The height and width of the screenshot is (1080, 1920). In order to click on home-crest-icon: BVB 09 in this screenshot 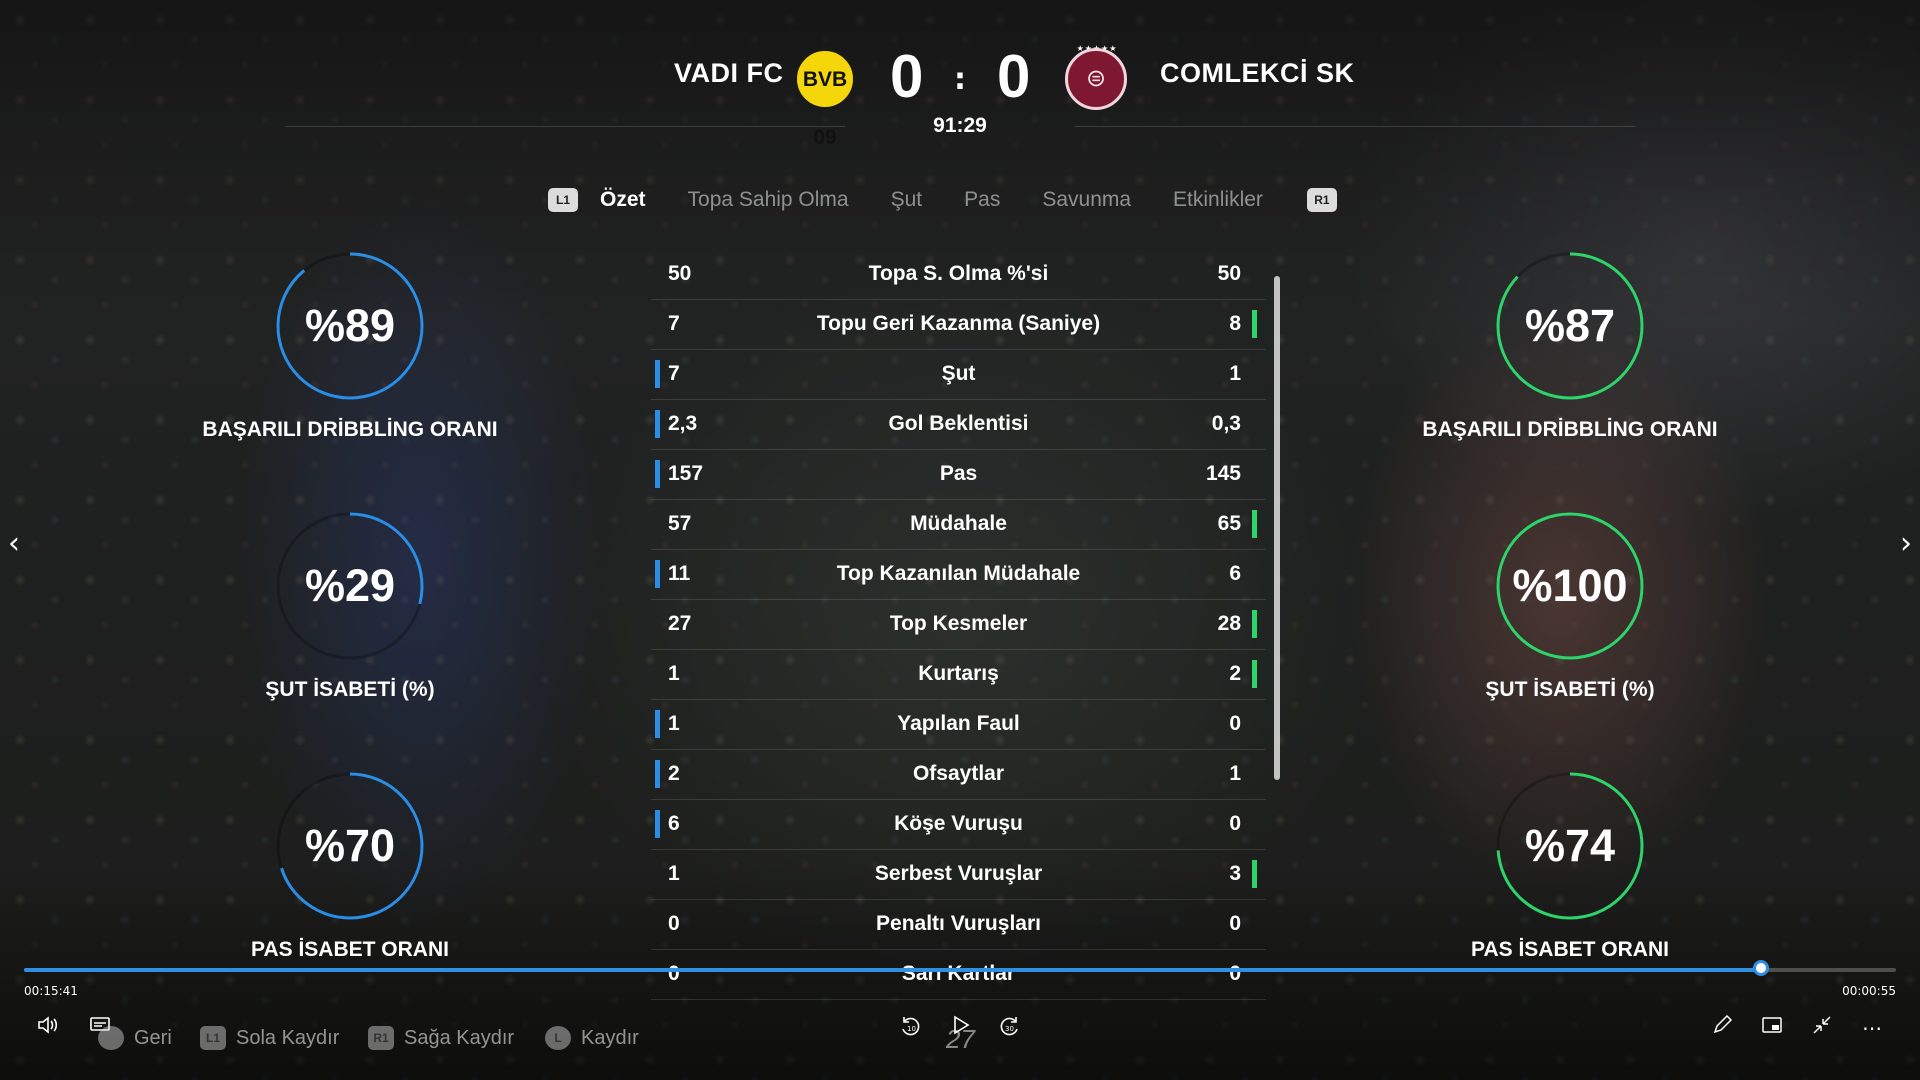, I will do `click(825, 98)`.